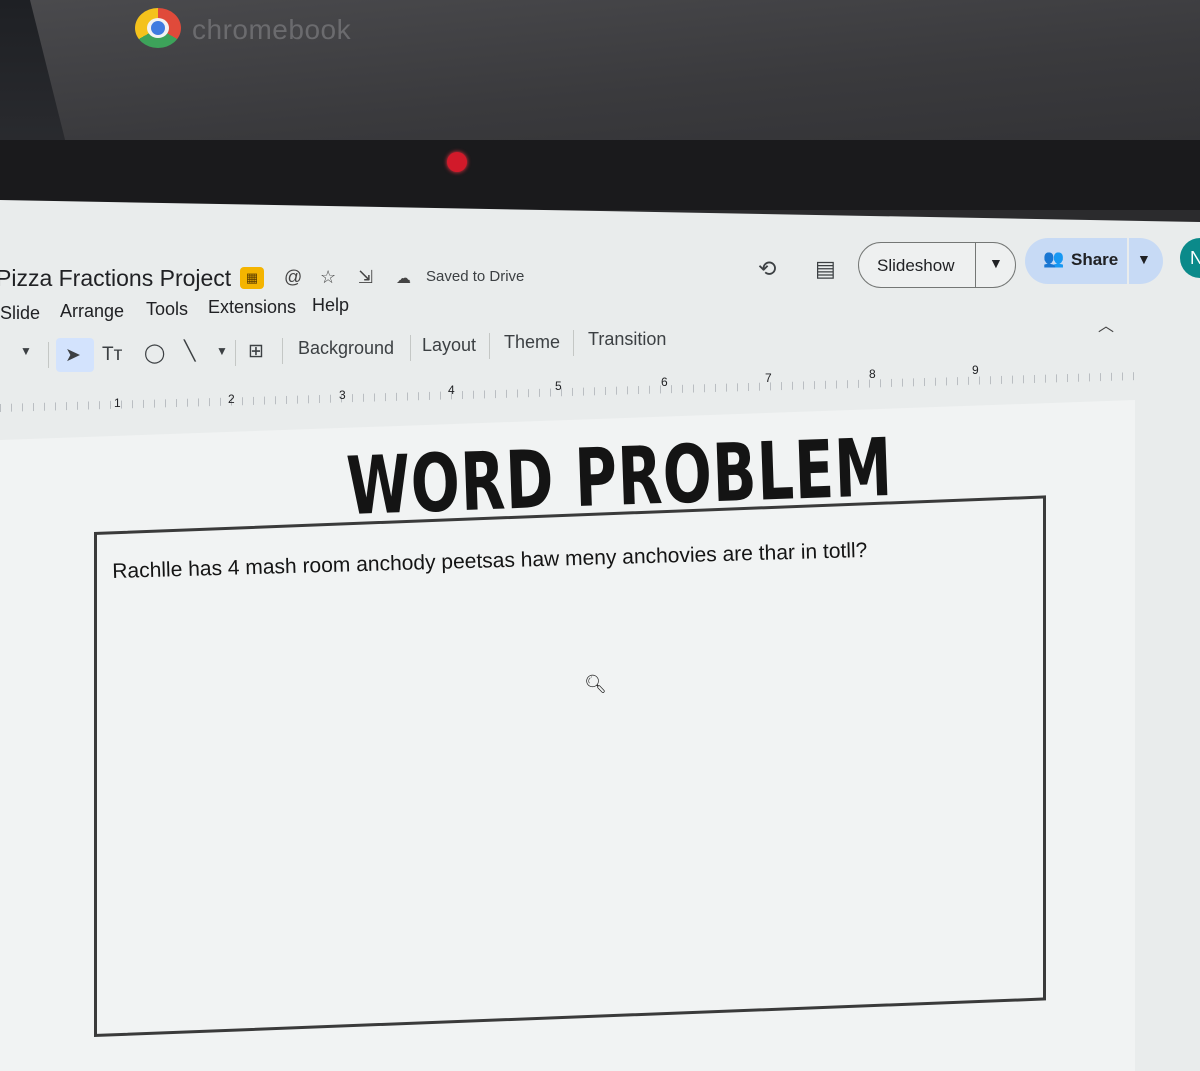 The width and height of the screenshot is (1200, 1071). Describe the element at coordinates (346, 348) in the screenshot. I see `background-button: Background` at that location.